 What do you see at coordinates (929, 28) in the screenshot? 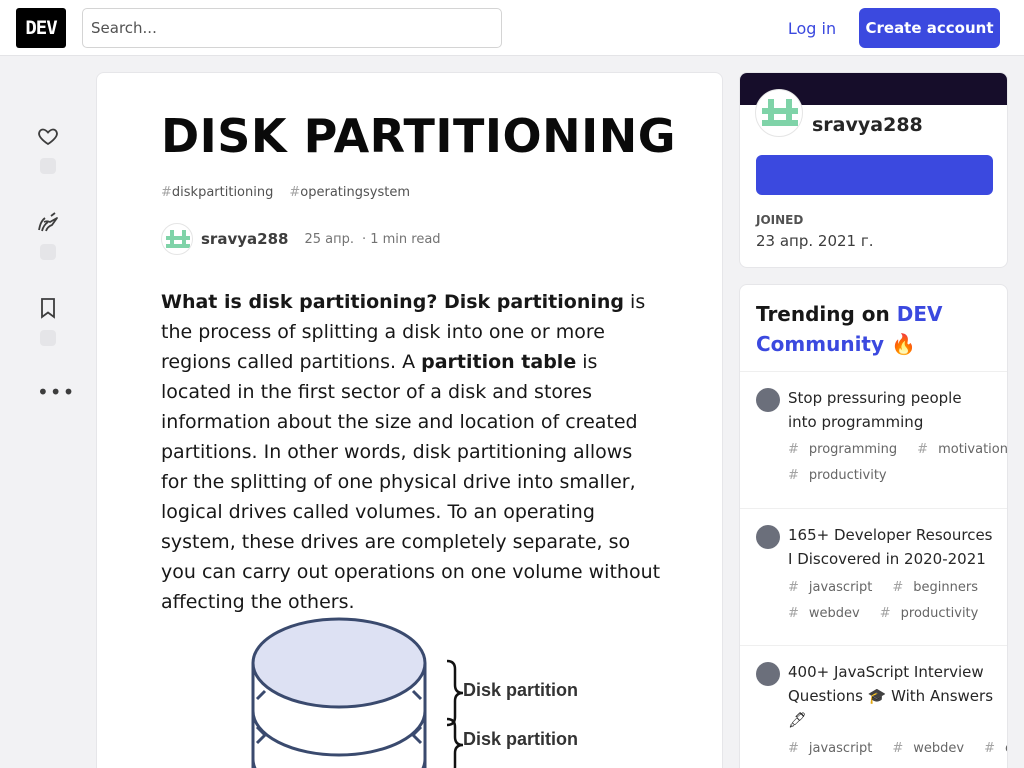
I see `create-account-button: Create account` at bounding box center [929, 28].